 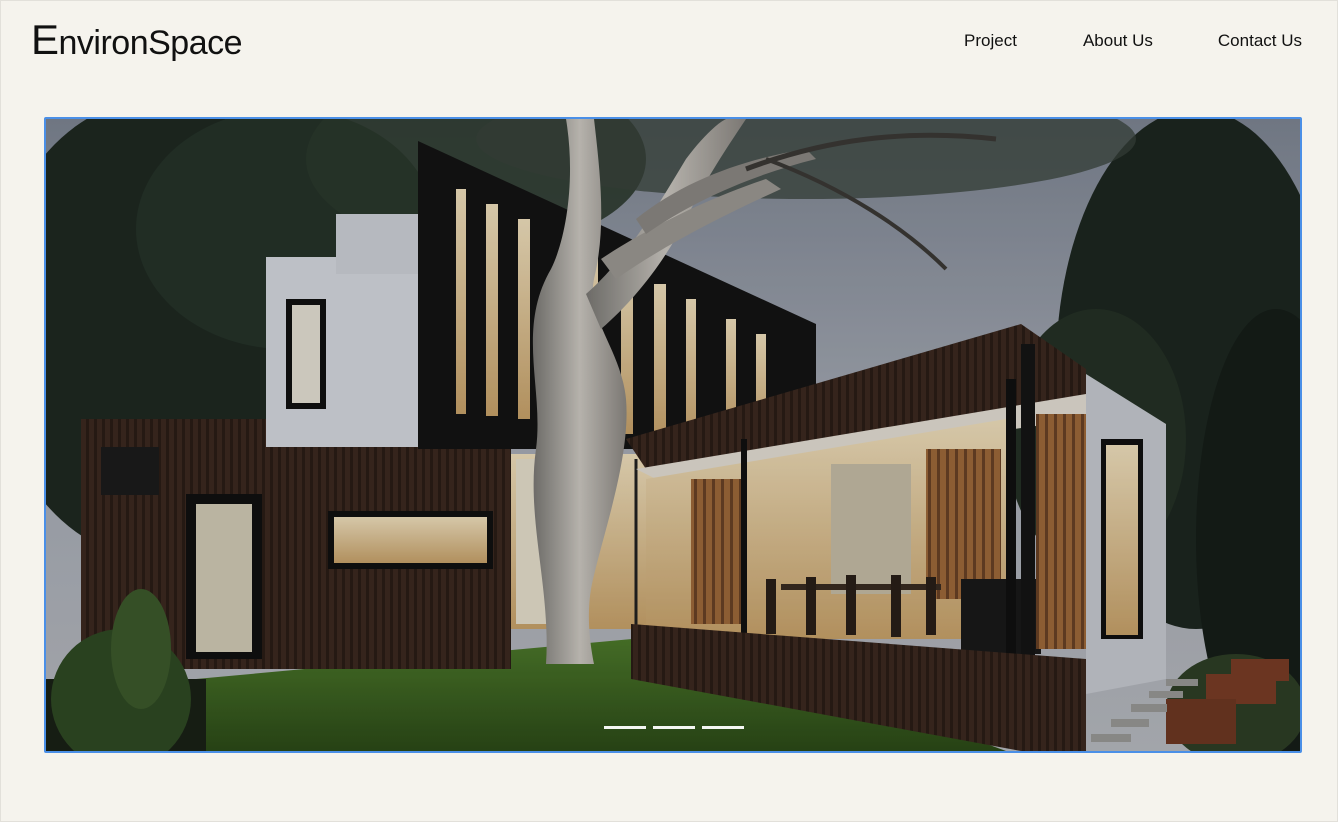 I want to click on site-header: EnvironSpace Project About Us Contact Us, so click(x=669, y=46).